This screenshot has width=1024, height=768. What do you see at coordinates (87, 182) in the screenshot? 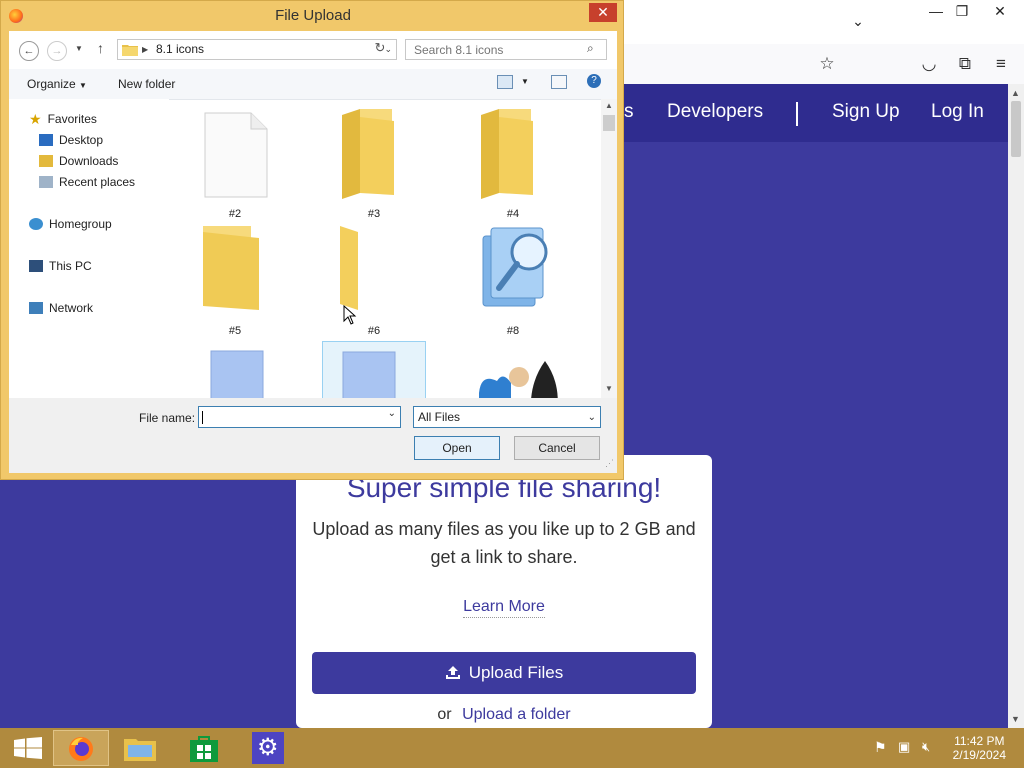
I see `nav-recent-places: Recent places` at bounding box center [87, 182].